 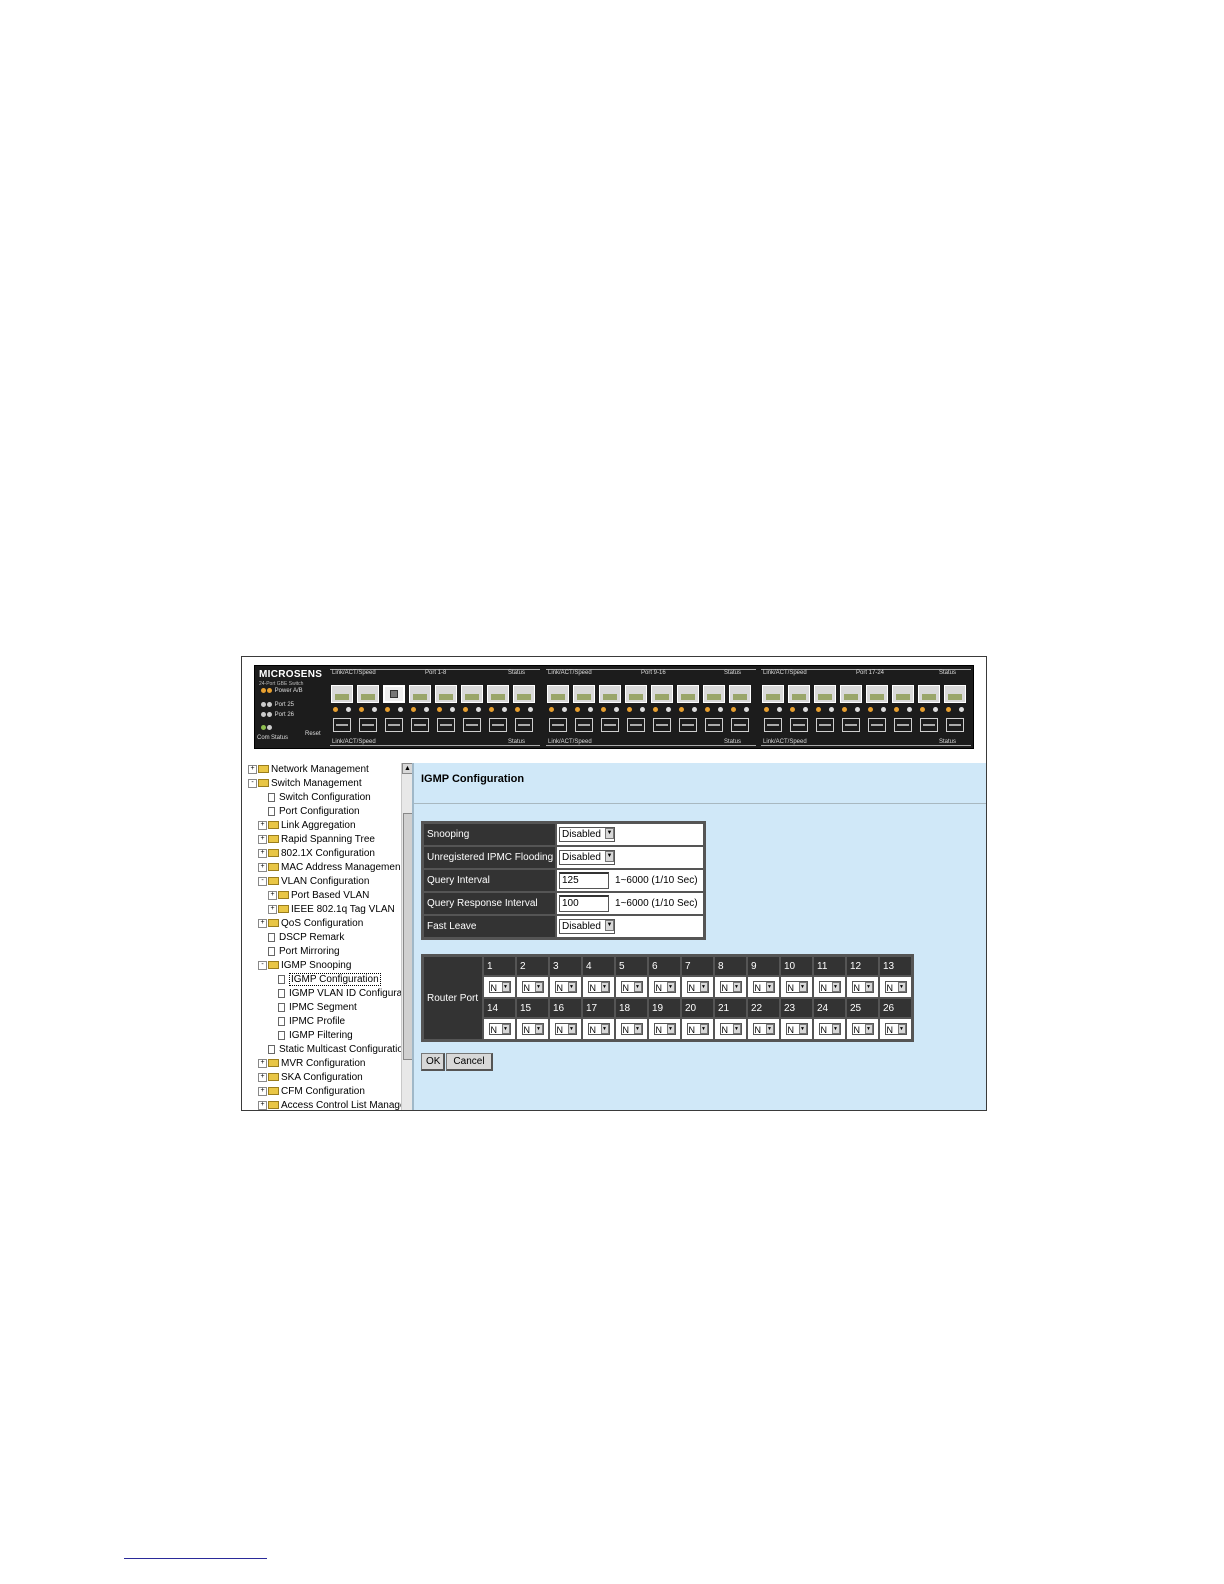 What do you see at coordinates (319, 798) in the screenshot?
I see `sidebar-item-switch-configuration: Switch Configuration` at bounding box center [319, 798].